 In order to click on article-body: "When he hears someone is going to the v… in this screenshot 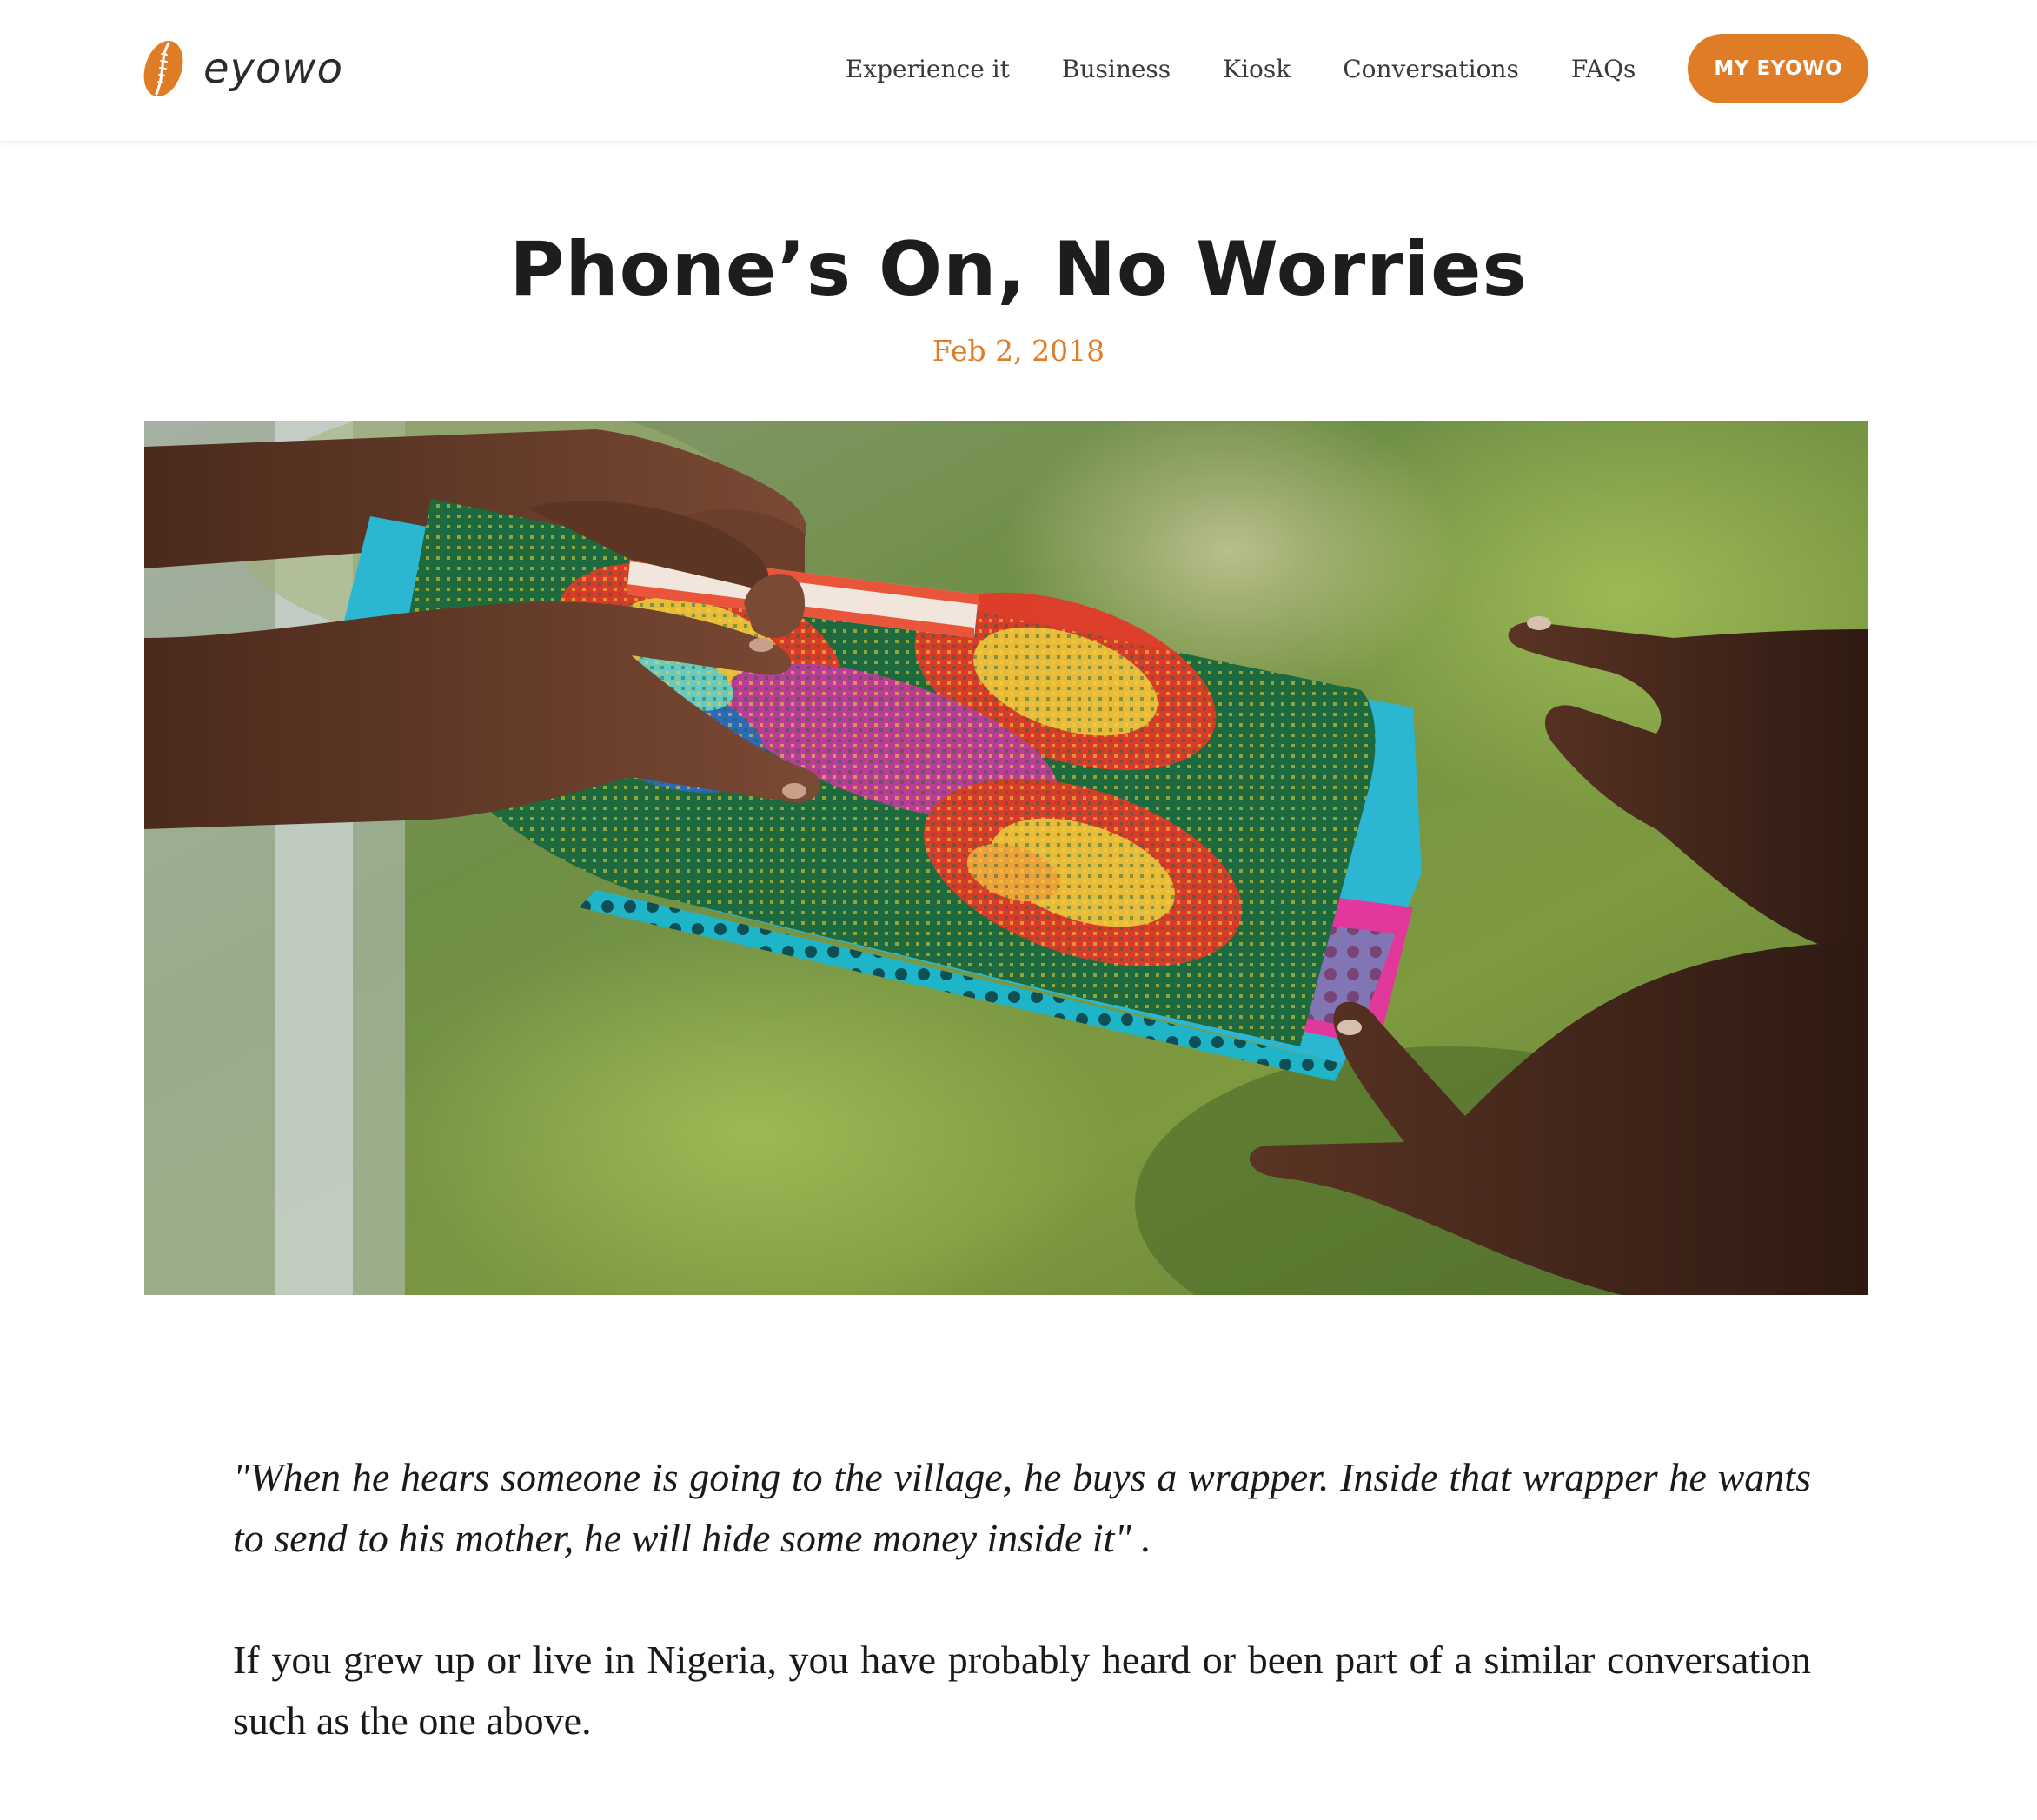, I will do `click(1022, 1599)`.